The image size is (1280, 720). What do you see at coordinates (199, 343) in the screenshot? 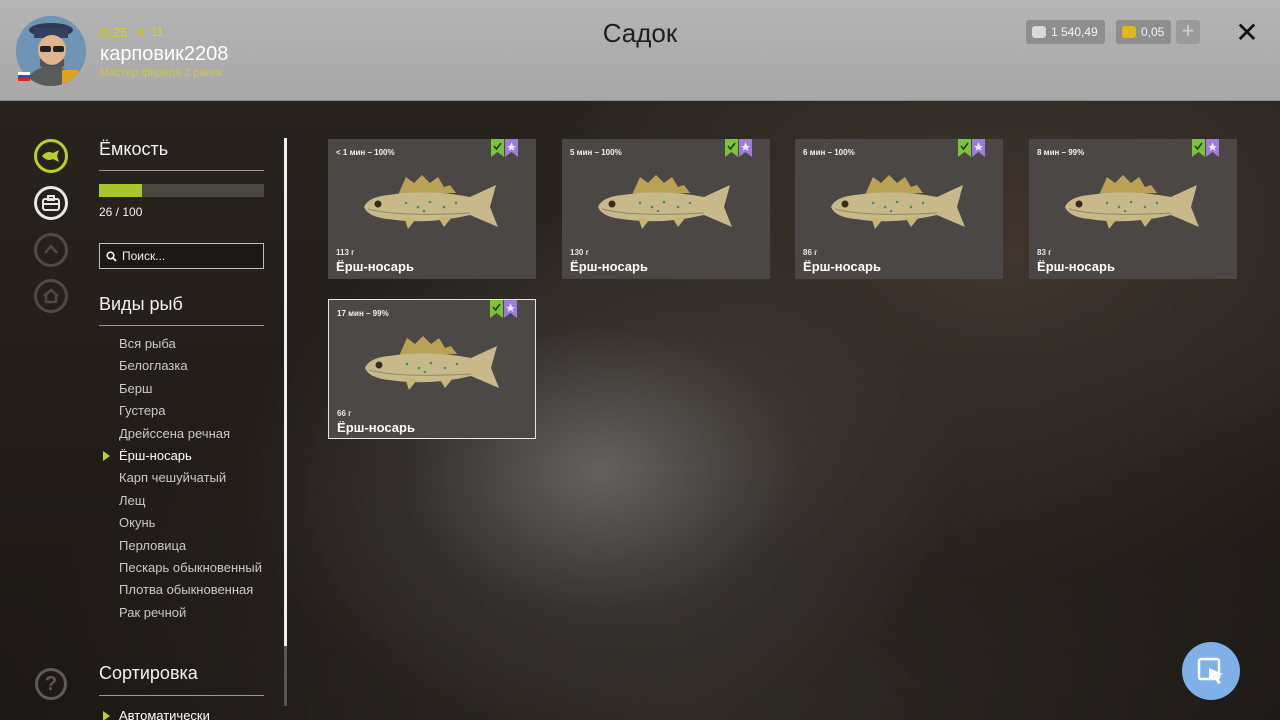
I see `species-item: Вся рыба` at bounding box center [199, 343].